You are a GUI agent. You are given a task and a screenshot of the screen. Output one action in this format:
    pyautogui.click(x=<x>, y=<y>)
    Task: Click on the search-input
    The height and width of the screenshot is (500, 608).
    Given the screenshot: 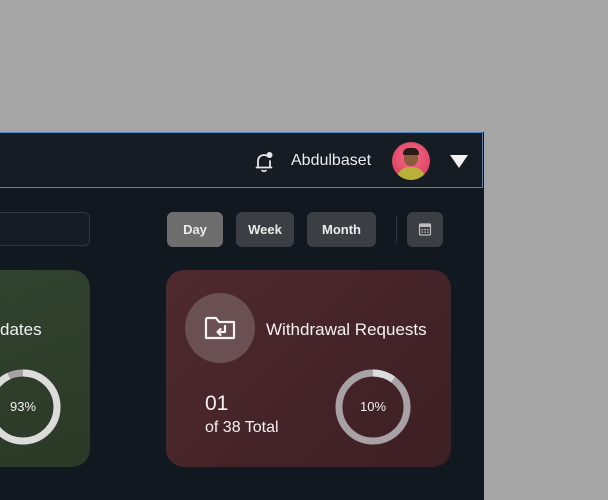 What is the action you would take?
    pyautogui.click(x=45, y=229)
    